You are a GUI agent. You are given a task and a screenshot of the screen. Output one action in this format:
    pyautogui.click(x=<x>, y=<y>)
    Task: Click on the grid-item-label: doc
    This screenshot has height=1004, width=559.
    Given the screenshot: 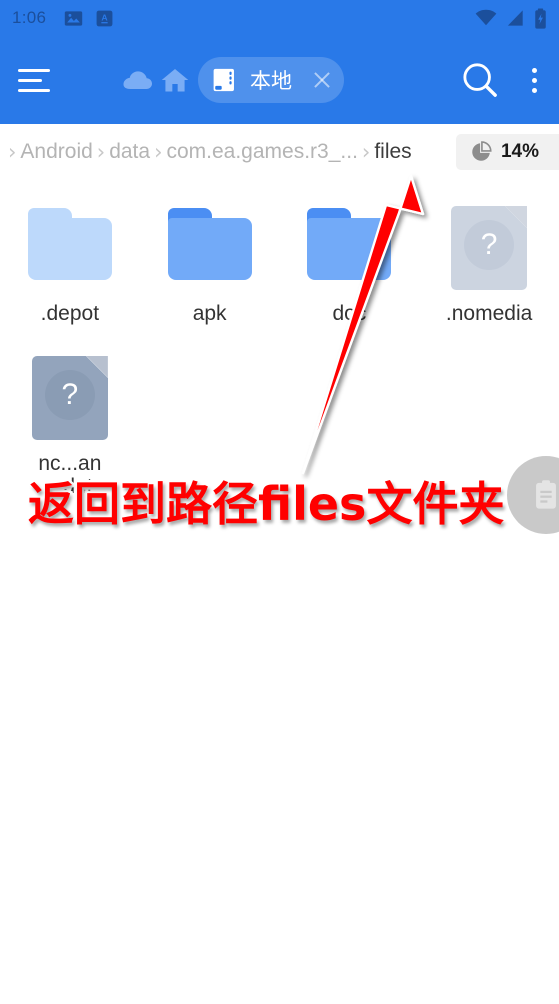 What is the action you would take?
    pyautogui.click(x=349, y=313)
    